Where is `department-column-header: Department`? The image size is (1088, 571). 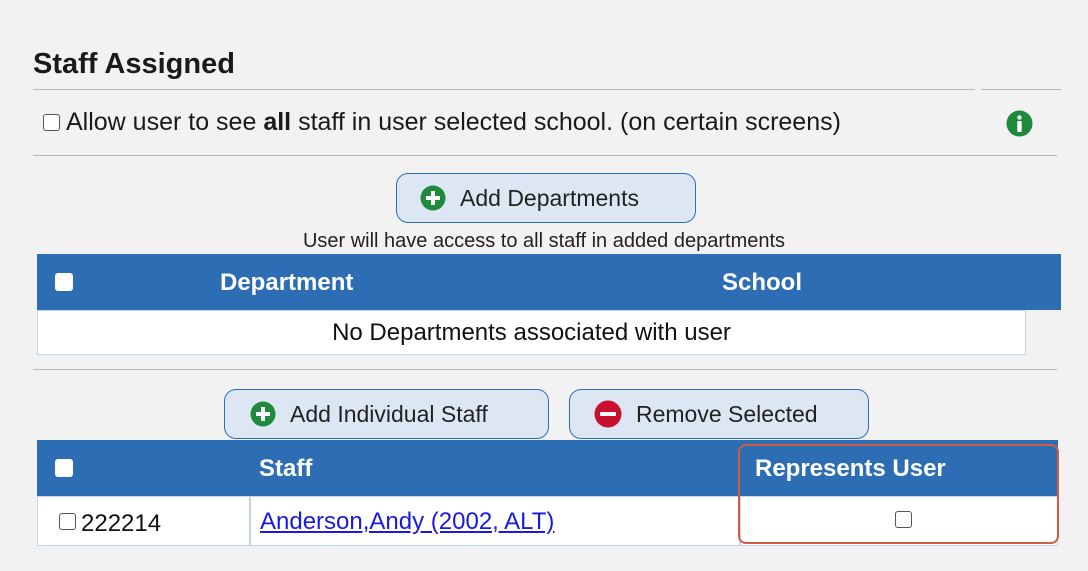
department-column-header: Department is located at coordinates (287, 282).